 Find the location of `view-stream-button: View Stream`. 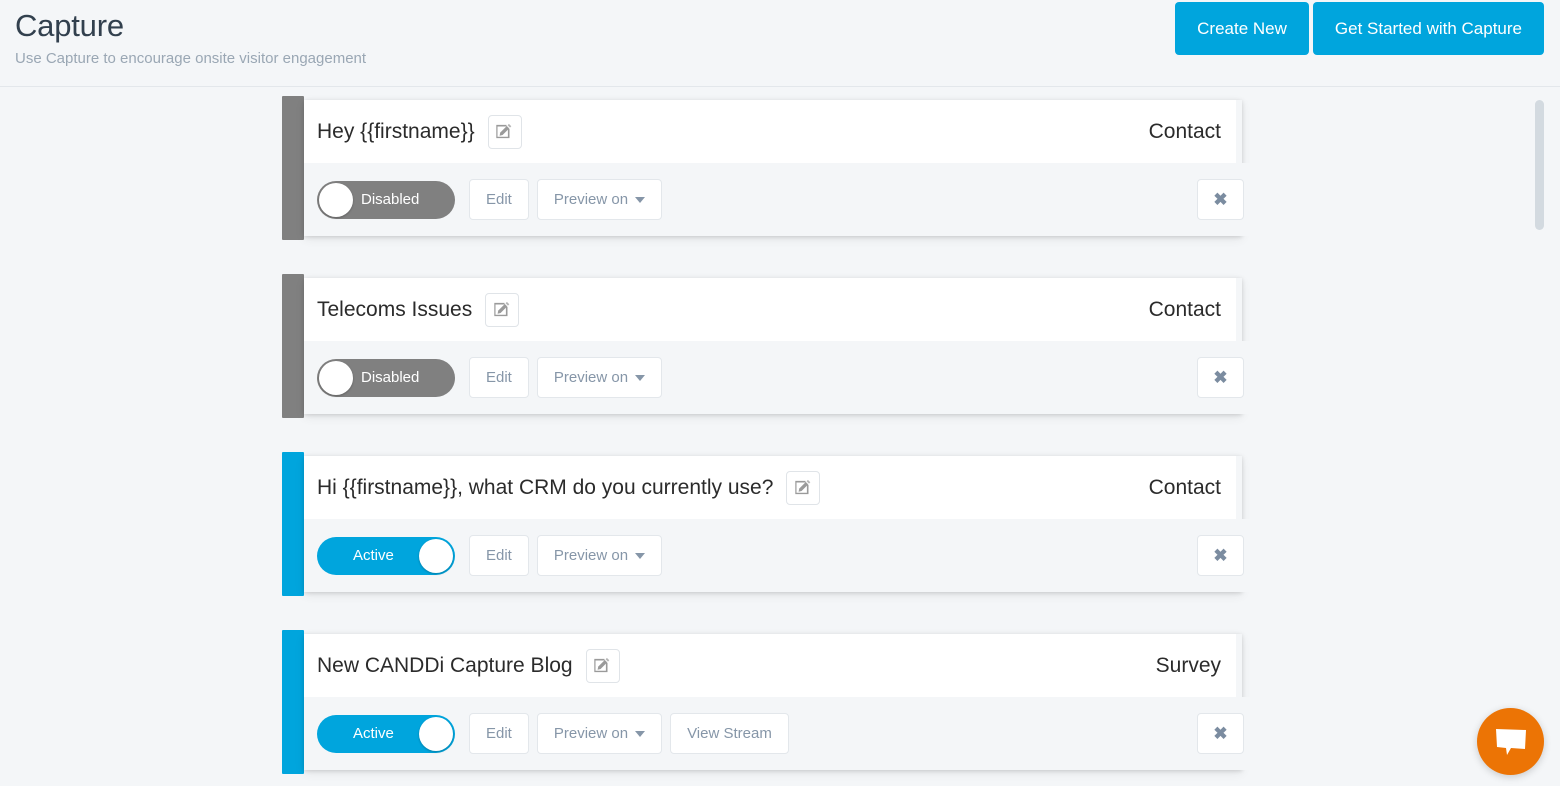

view-stream-button: View Stream is located at coordinates (729, 733).